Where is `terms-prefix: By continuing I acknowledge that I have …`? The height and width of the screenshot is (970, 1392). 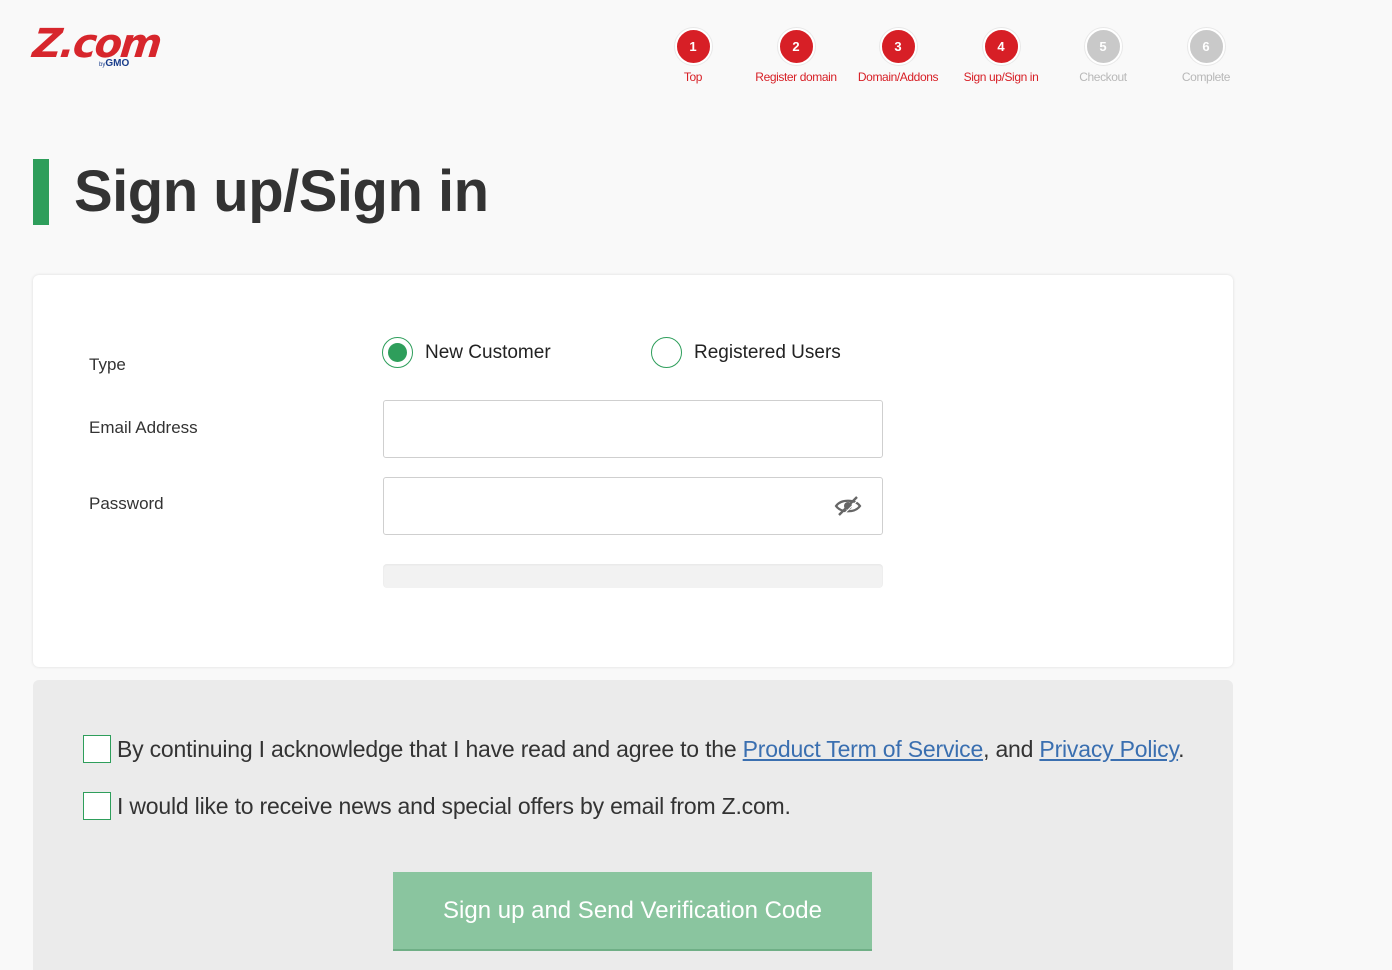
terms-prefix: By continuing I acknowledge that I have … is located at coordinates (430, 748).